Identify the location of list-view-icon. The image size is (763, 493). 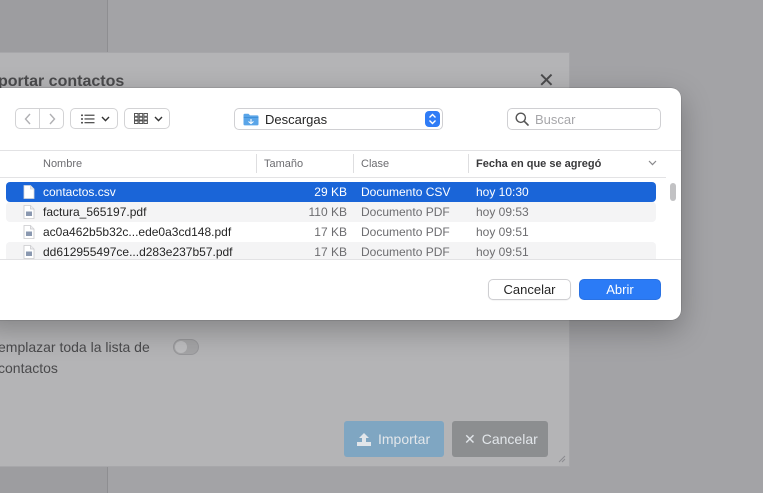
(88, 118).